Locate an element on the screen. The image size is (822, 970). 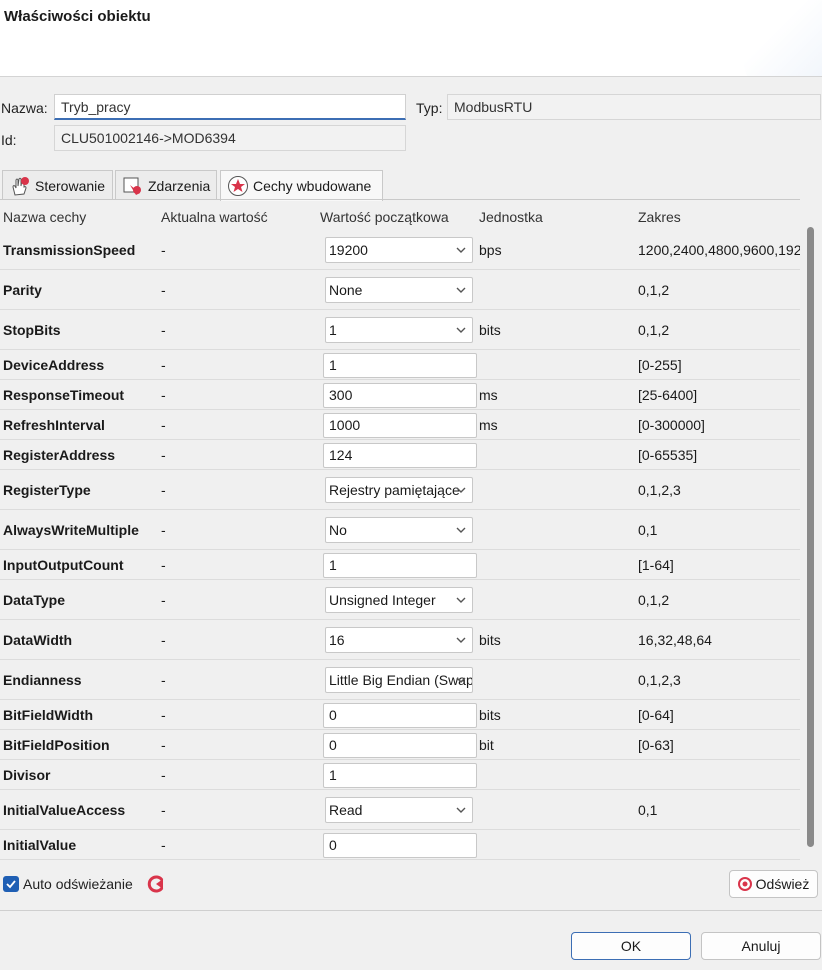
property-name: DataWidth is located at coordinates (38, 640).